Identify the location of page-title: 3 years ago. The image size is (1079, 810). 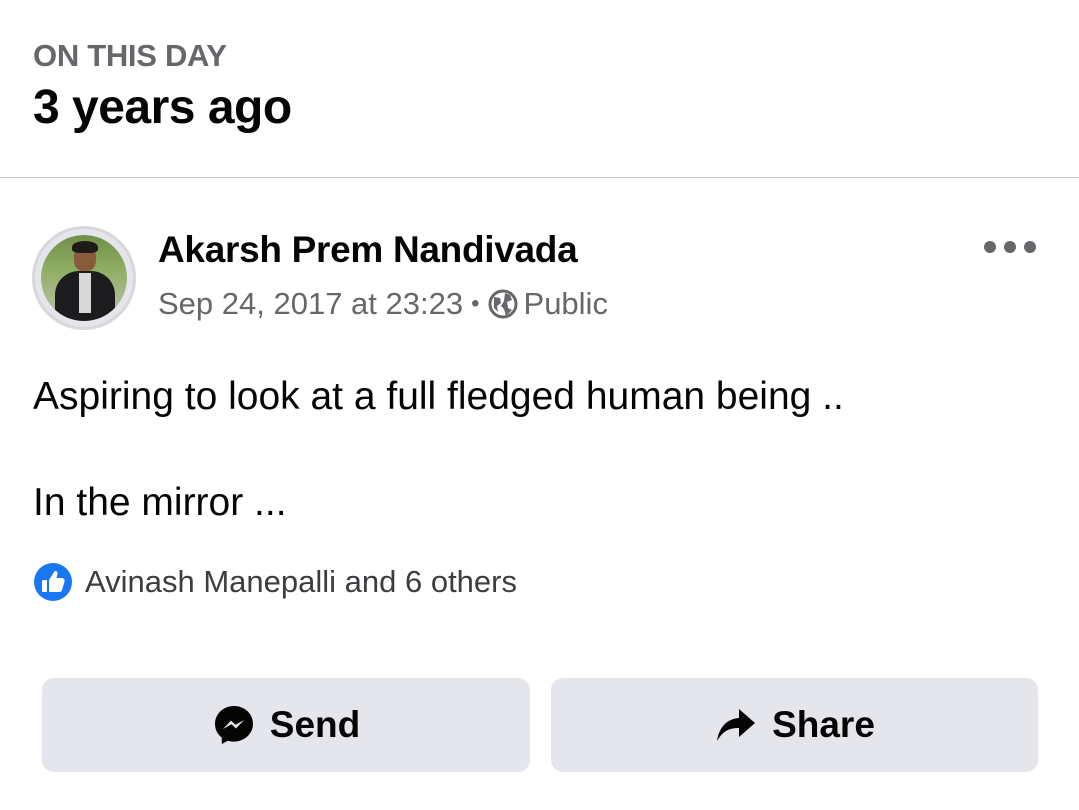
(162, 107).